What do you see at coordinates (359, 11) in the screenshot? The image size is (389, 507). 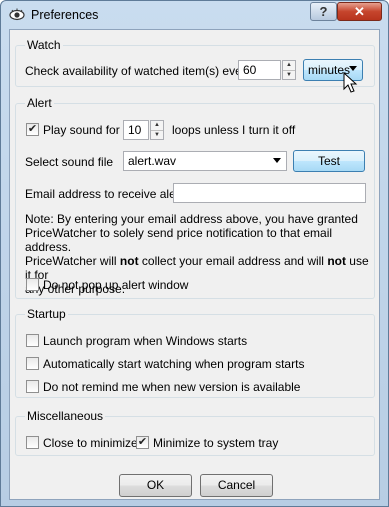 I see `close-button: ✕` at bounding box center [359, 11].